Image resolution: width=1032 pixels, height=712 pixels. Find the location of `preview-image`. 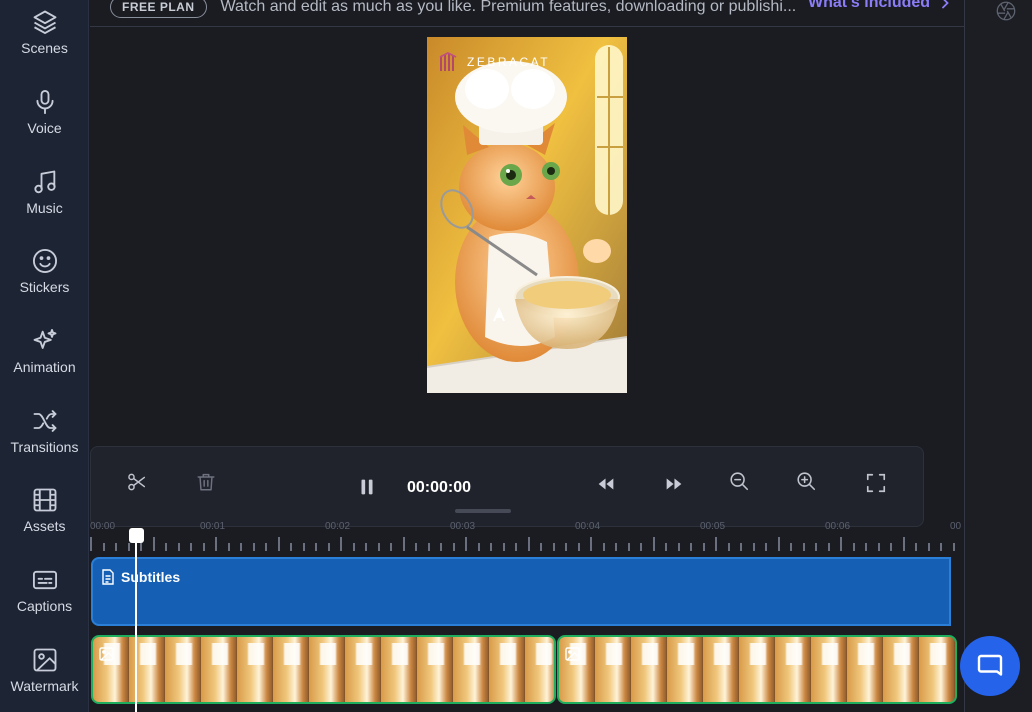

preview-image is located at coordinates (527, 215).